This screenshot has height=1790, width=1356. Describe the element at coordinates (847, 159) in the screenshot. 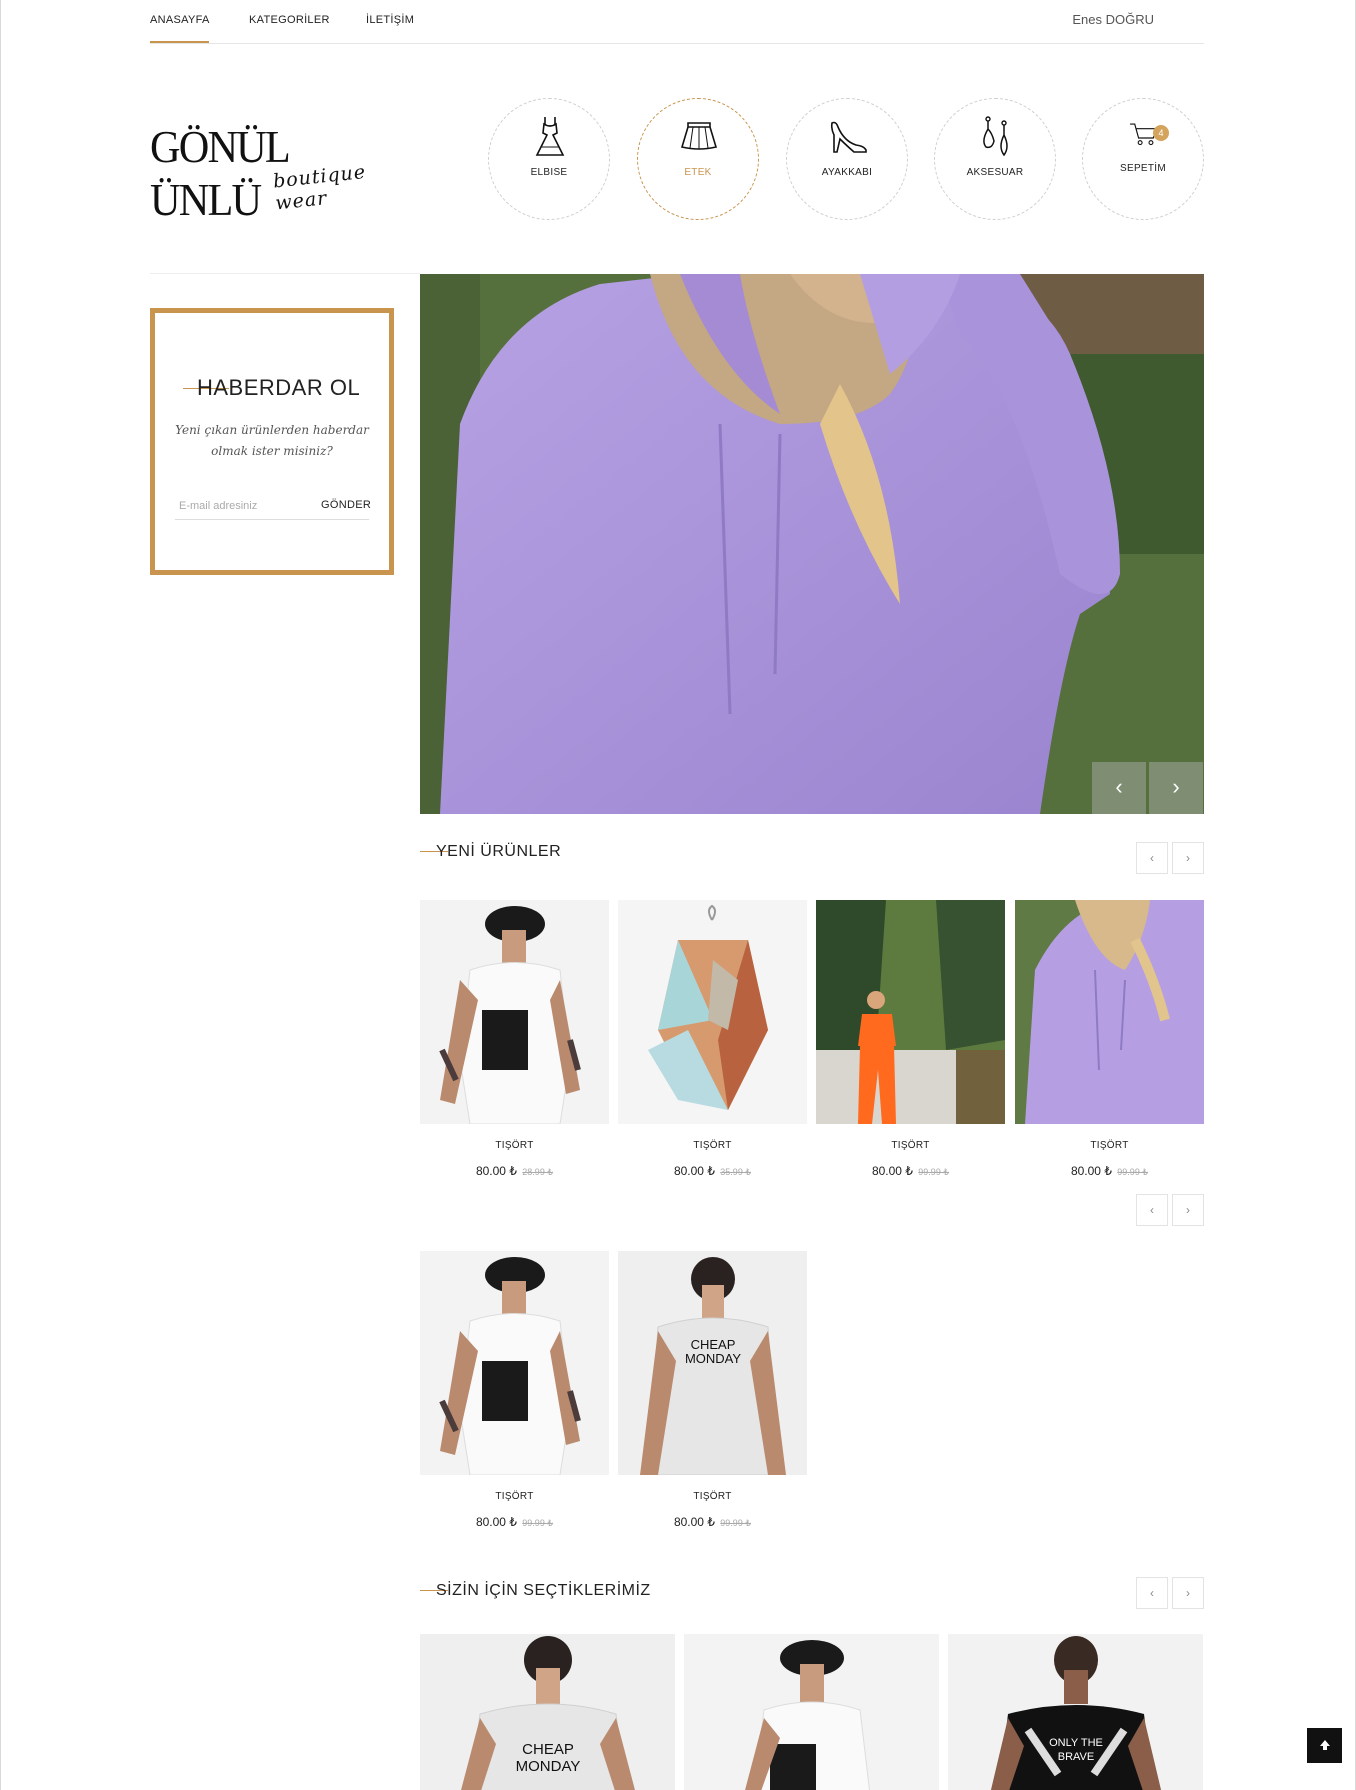

I see `category-ayakkabi: AYAKKABI` at that location.